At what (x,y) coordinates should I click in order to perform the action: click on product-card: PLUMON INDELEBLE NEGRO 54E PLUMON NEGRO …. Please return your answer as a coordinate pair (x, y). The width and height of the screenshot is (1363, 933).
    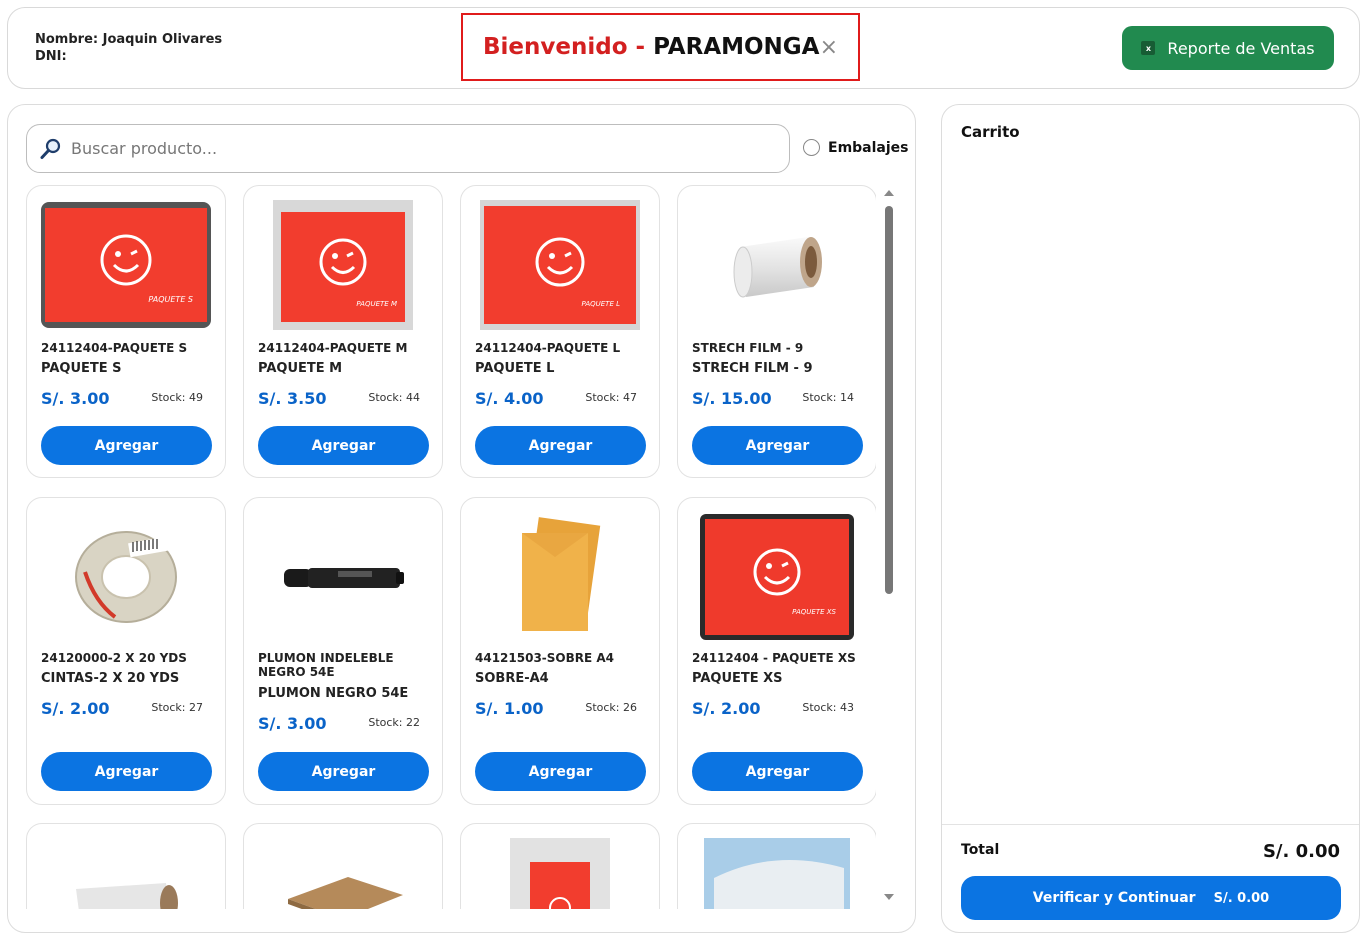
    Looking at the image, I should click on (343, 651).